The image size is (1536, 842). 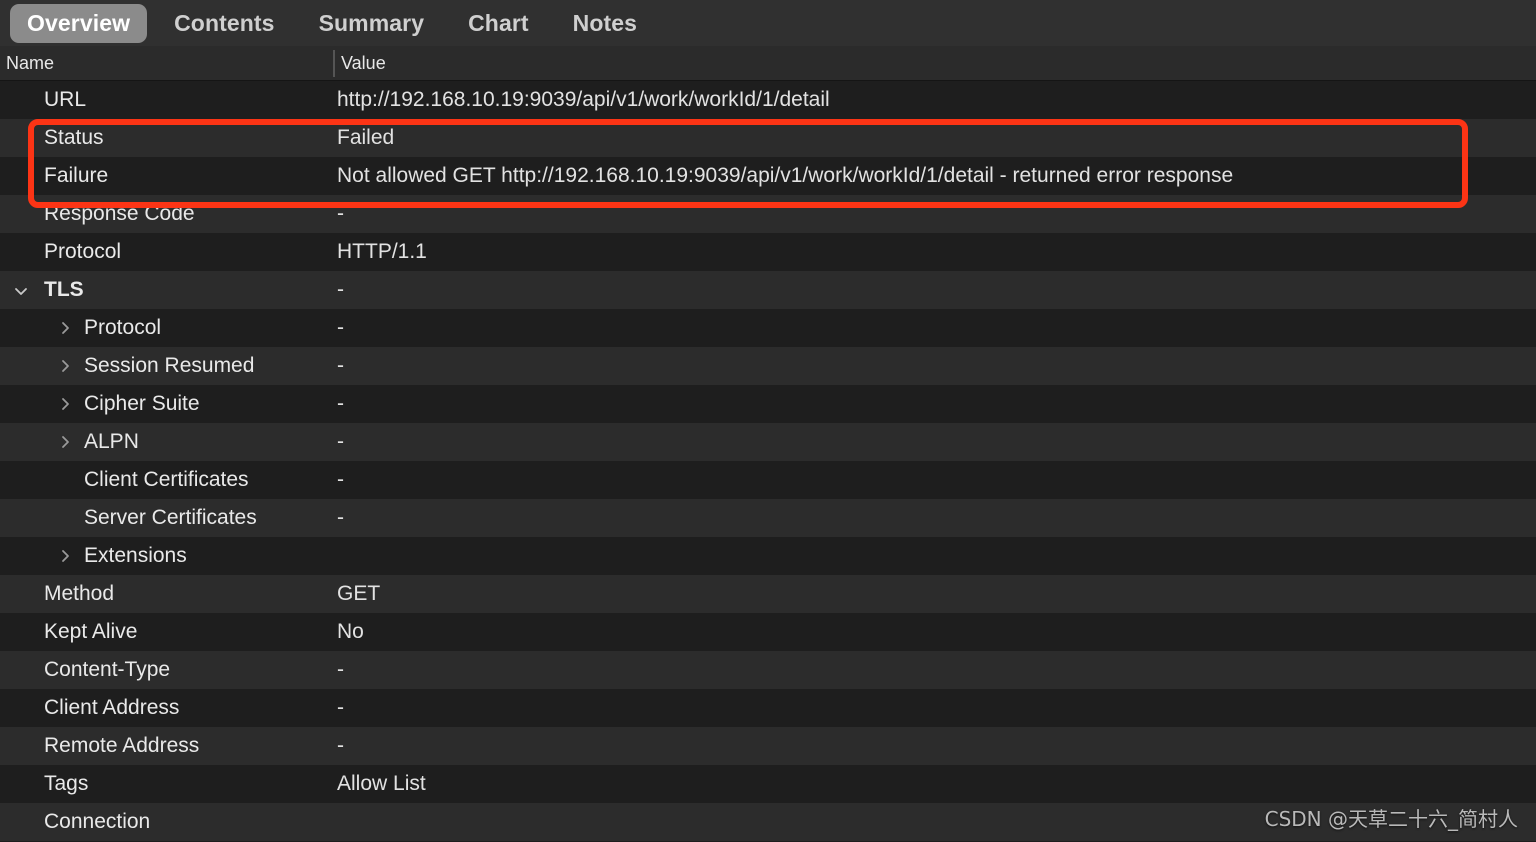 What do you see at coordinates (166, 138) in the screenshot?
I see `row-name-cell: Status` at bounding box center [166, 138].